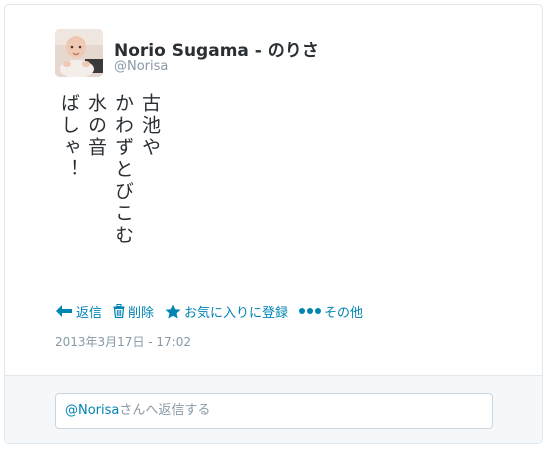 This screenshot has height=449, width=549. I want to click on tweet-actions: 返信 削除 お気に入りに登録 その他, so click(214, 311).